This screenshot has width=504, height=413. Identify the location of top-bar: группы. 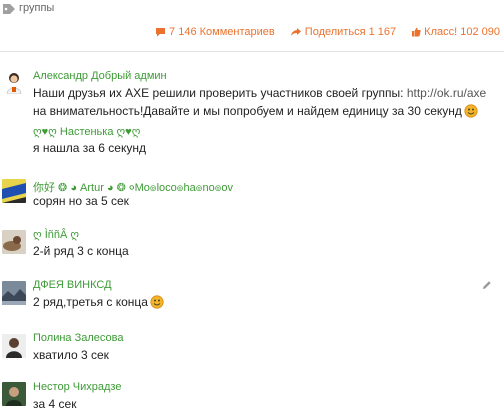
(252, 11).